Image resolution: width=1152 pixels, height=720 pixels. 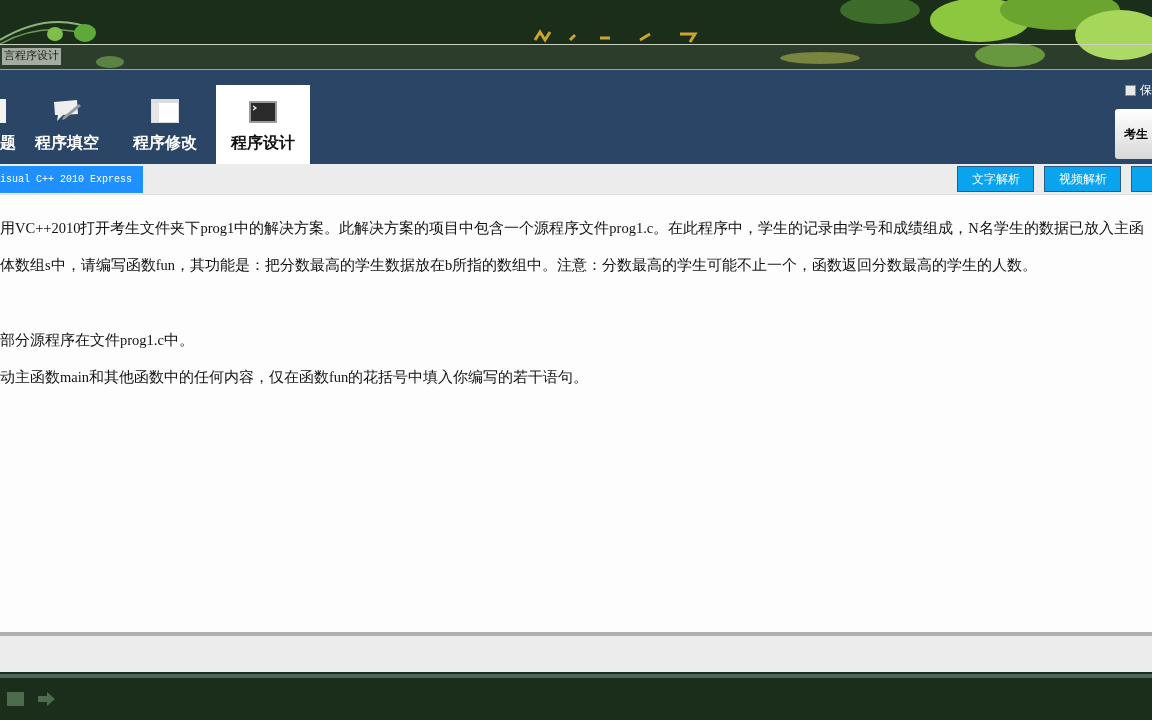 What do you see at coordinates (67, 111) in the screenshot?
I see `pencil-paper-icon` at bounding box center [67, 111].